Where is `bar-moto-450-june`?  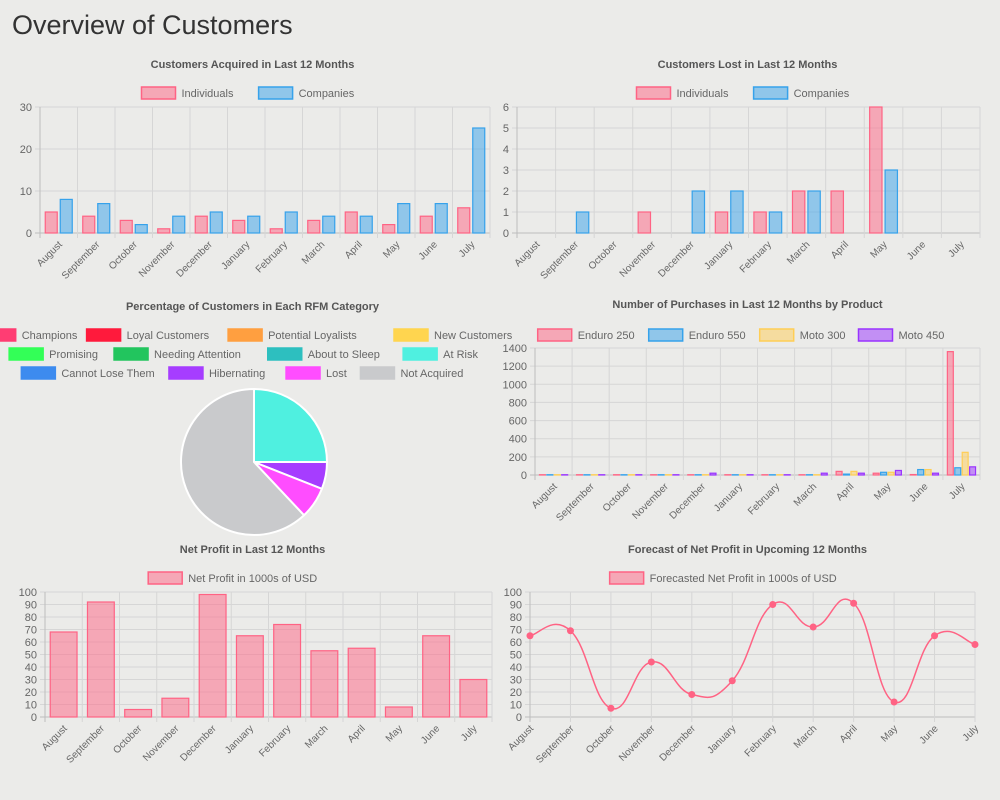
bar-moto-450-june is located at coordinates (935, 474).